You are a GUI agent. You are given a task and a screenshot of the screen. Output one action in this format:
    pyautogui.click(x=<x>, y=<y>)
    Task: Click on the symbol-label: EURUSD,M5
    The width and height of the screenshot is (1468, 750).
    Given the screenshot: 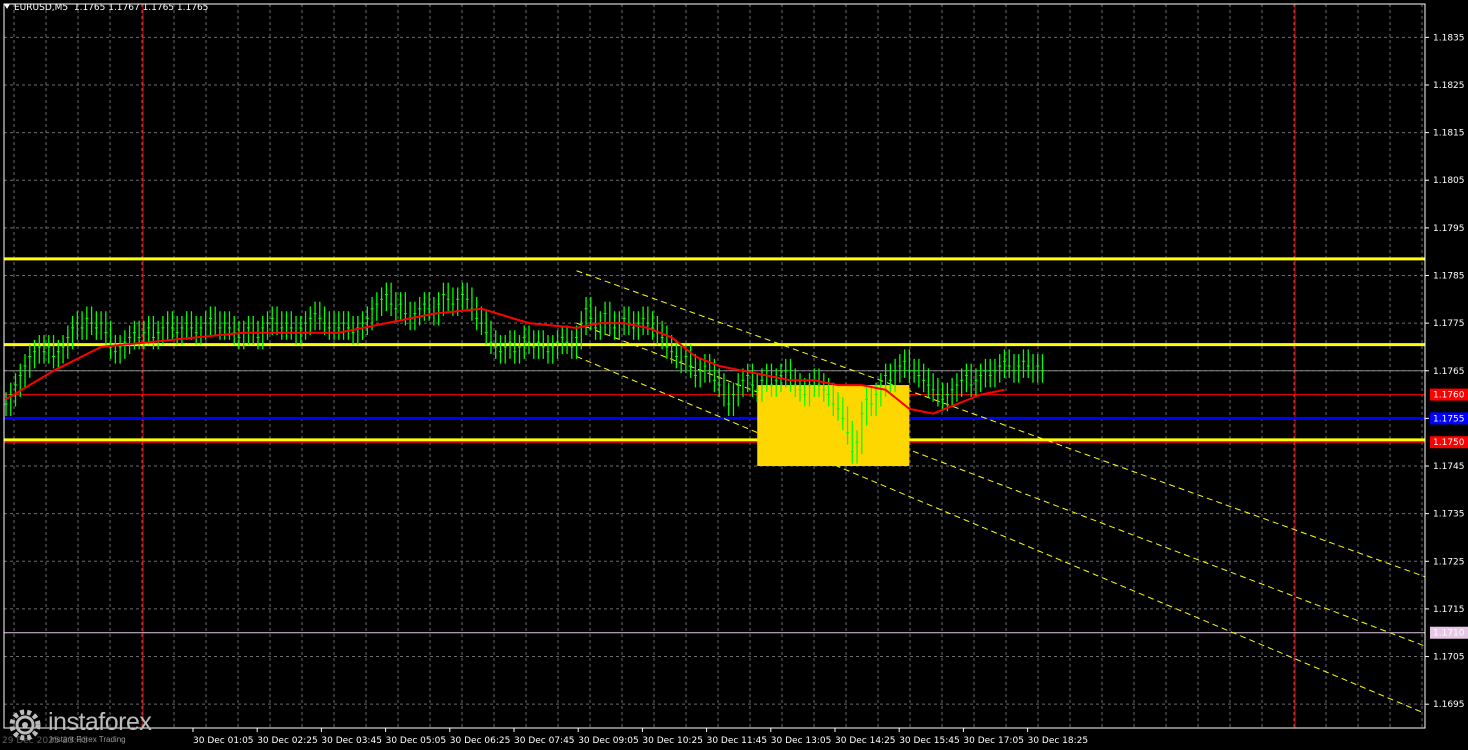 What is the action you would take?
    pyautogui.click(x=41, y=8)
    